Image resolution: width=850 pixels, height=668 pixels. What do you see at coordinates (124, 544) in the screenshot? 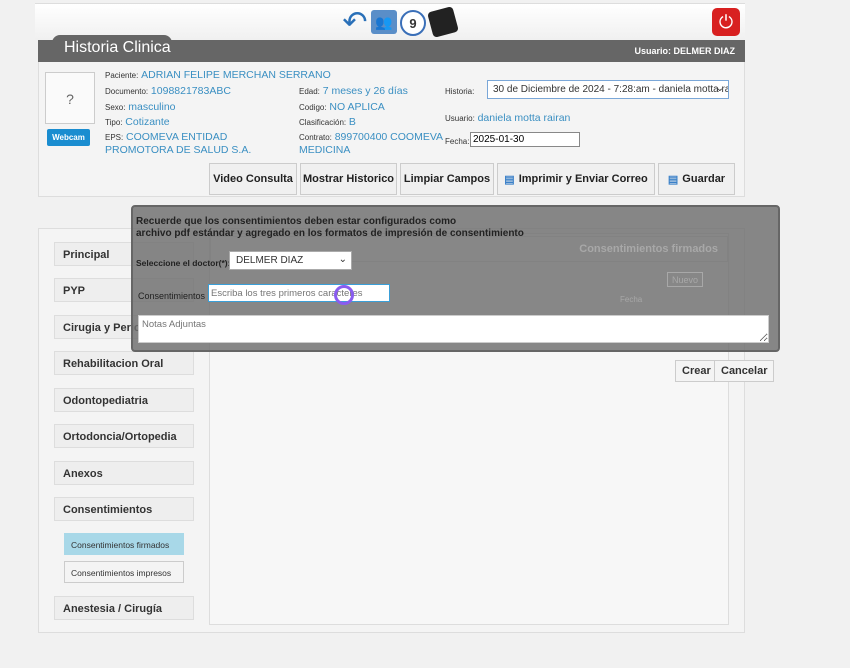
I see `submenu-firmados: Consentimientos firmados` at bounding box center [124, 544].